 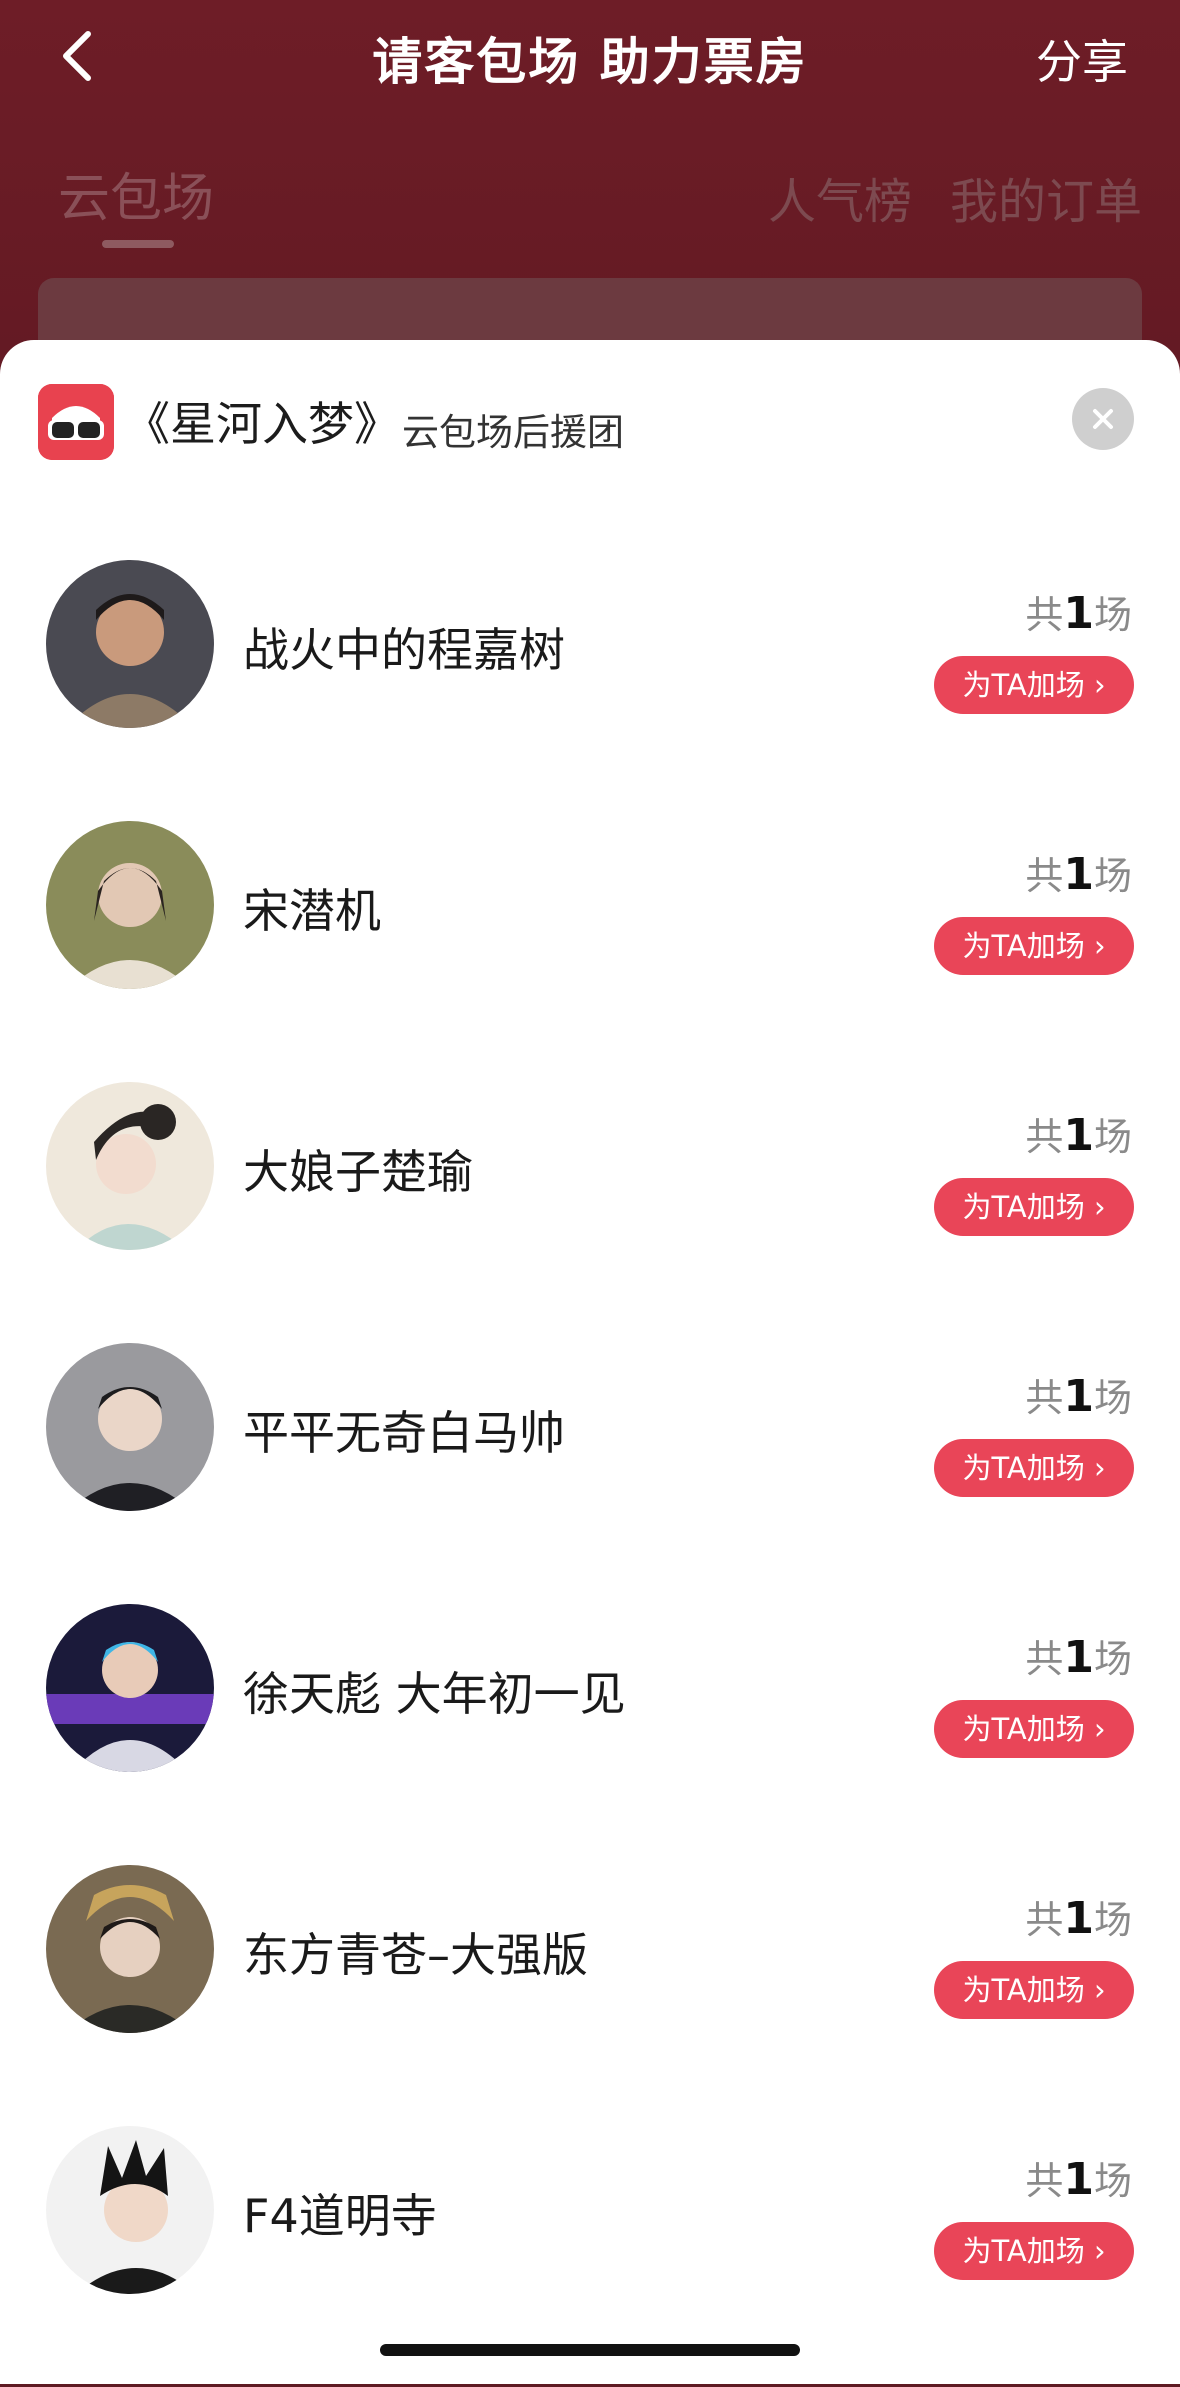 What do you see at coordinates (590, 2350) in the screenshot?
I see `home-indicator` at bounding box center [590, 2350].